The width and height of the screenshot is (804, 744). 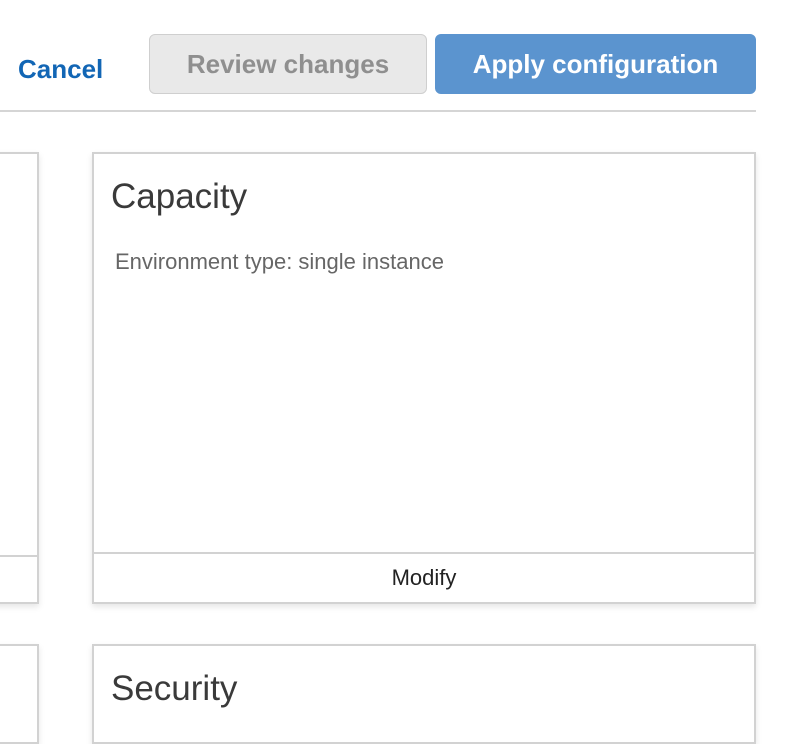 What do you see at coordinates (378, 111) in the screenshot?
I see `toolbar-divider` at bounding box center [378, 111].